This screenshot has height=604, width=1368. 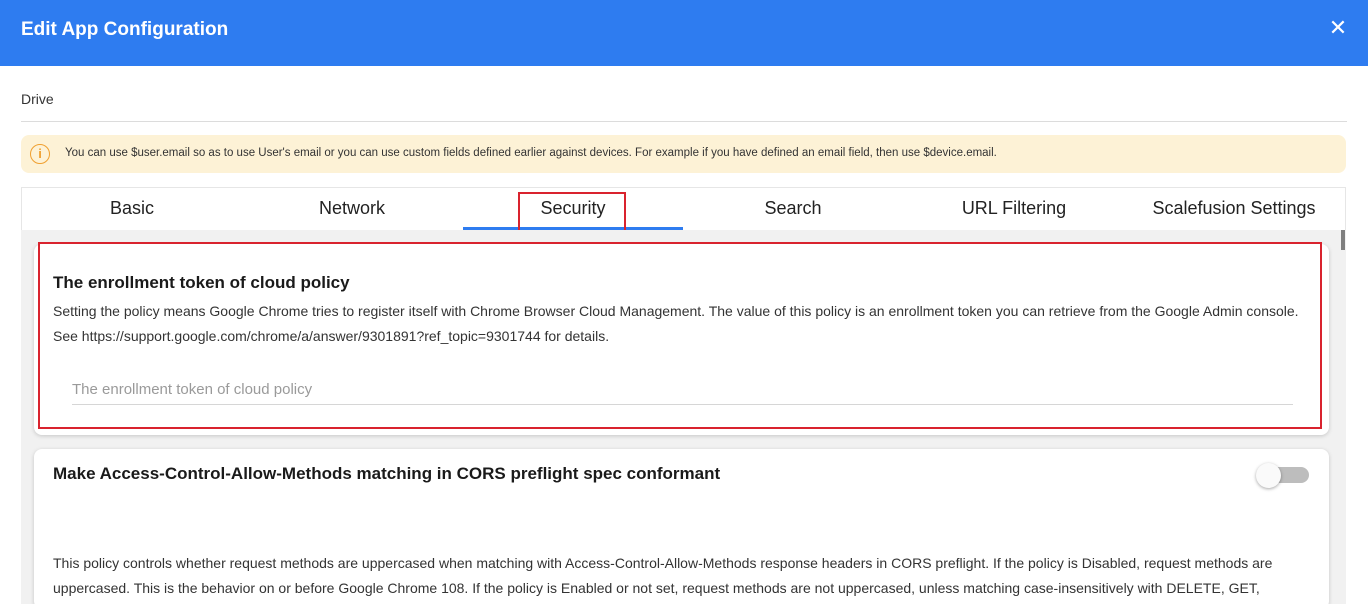 What do you see at coordinates (793, 209) in the screenshot?
I see `tab-search: Search` at bounding box center [793, 209].